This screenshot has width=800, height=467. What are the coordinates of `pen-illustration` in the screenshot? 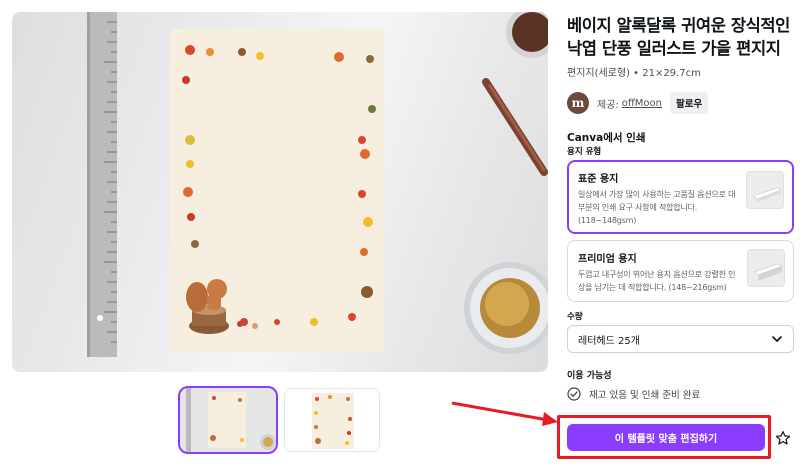 It's located at (515, 127).